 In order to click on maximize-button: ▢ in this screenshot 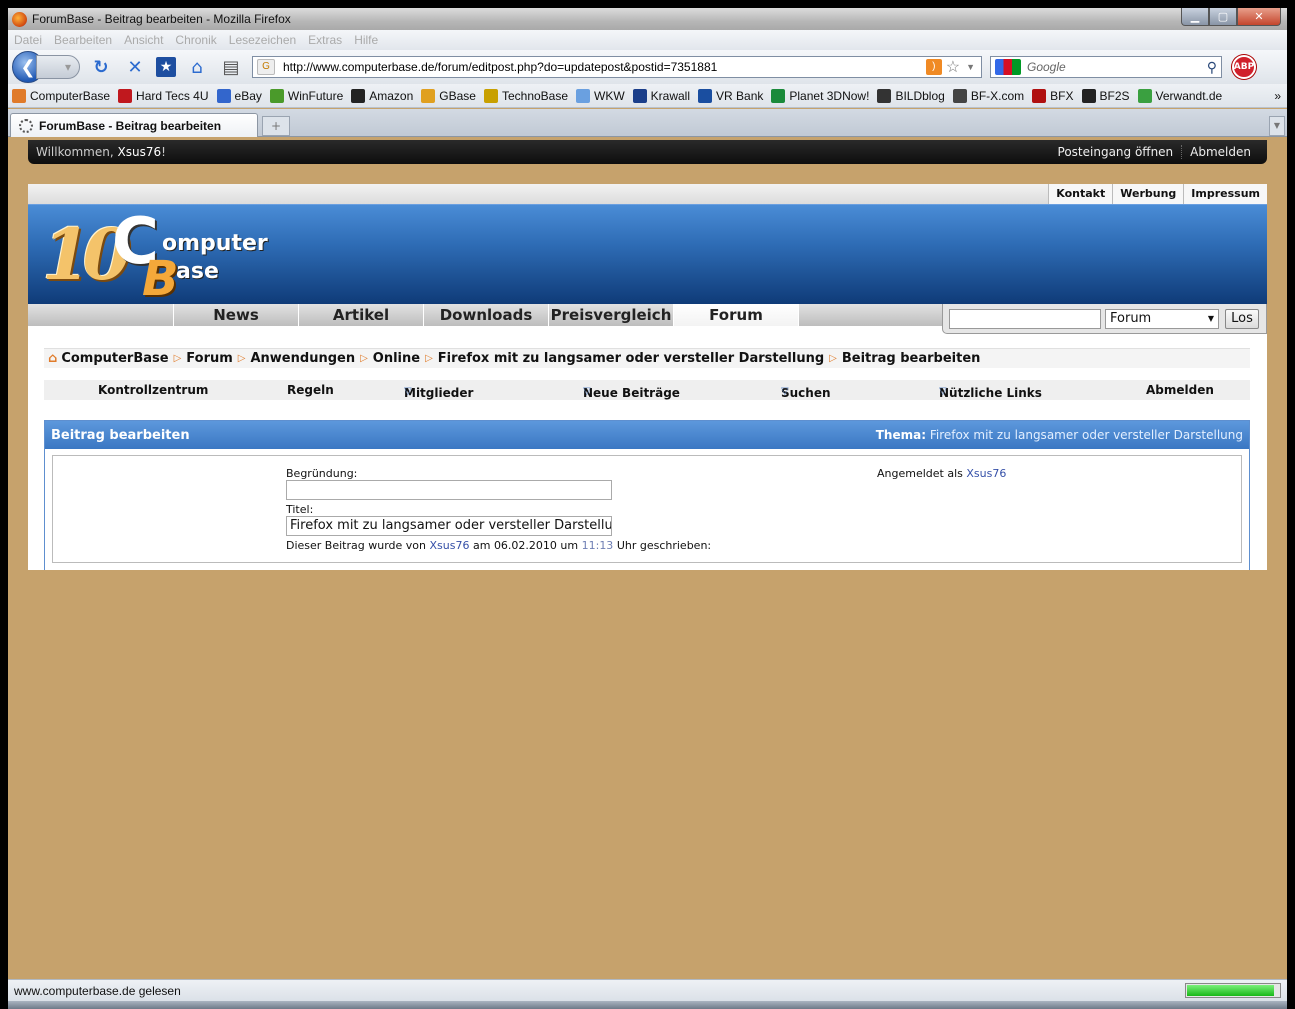, I will do `click(1223, 17)`.